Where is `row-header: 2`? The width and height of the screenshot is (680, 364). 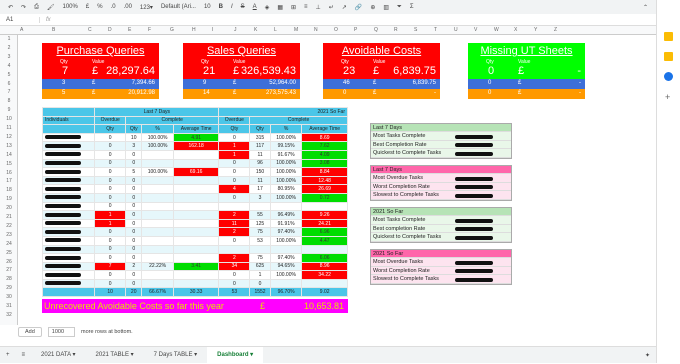
row-header: 2 is located at coordinates (9, 48).